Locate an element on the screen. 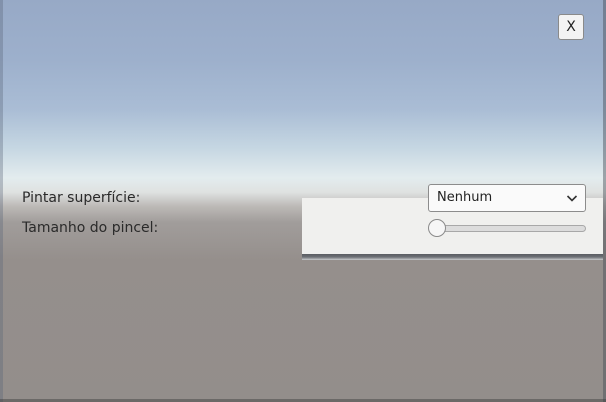 The image size is (606, 402). settings-panel-edge is located at coordinates (452, 257).